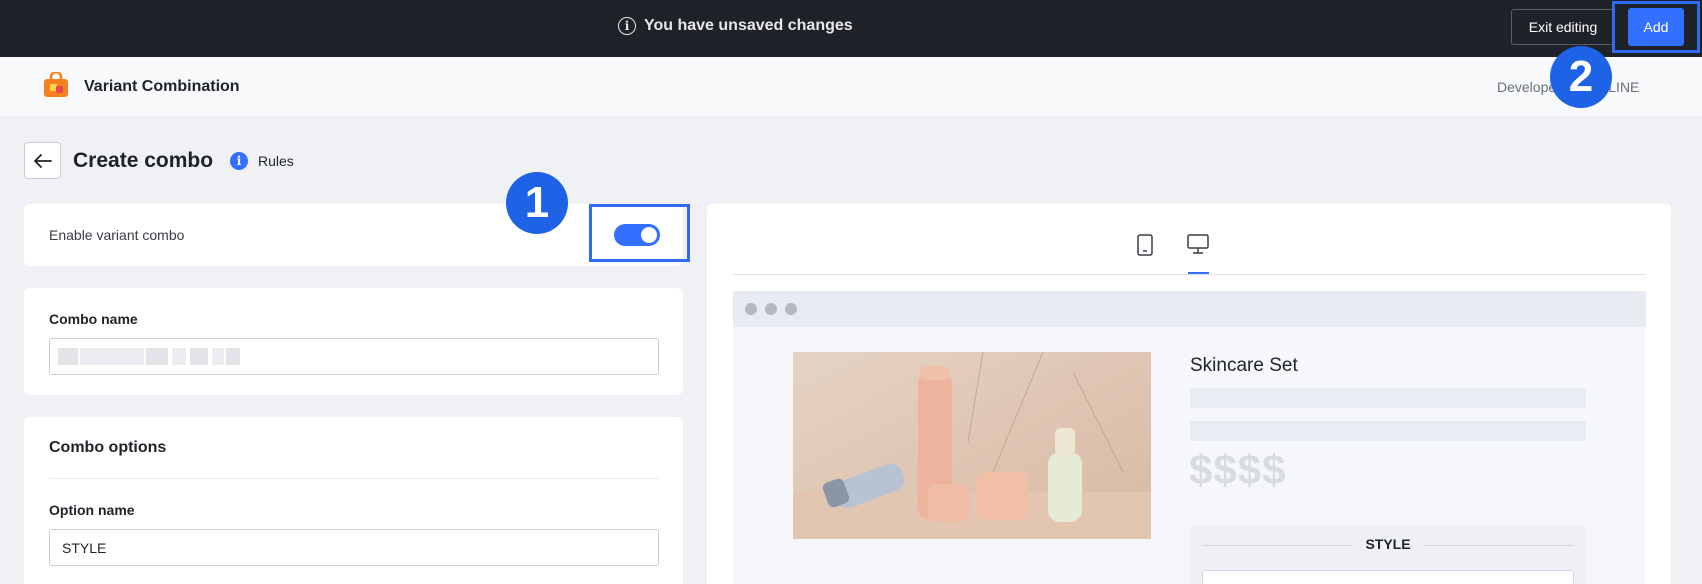  I want to click on combo-name-input, so click(354, 356).